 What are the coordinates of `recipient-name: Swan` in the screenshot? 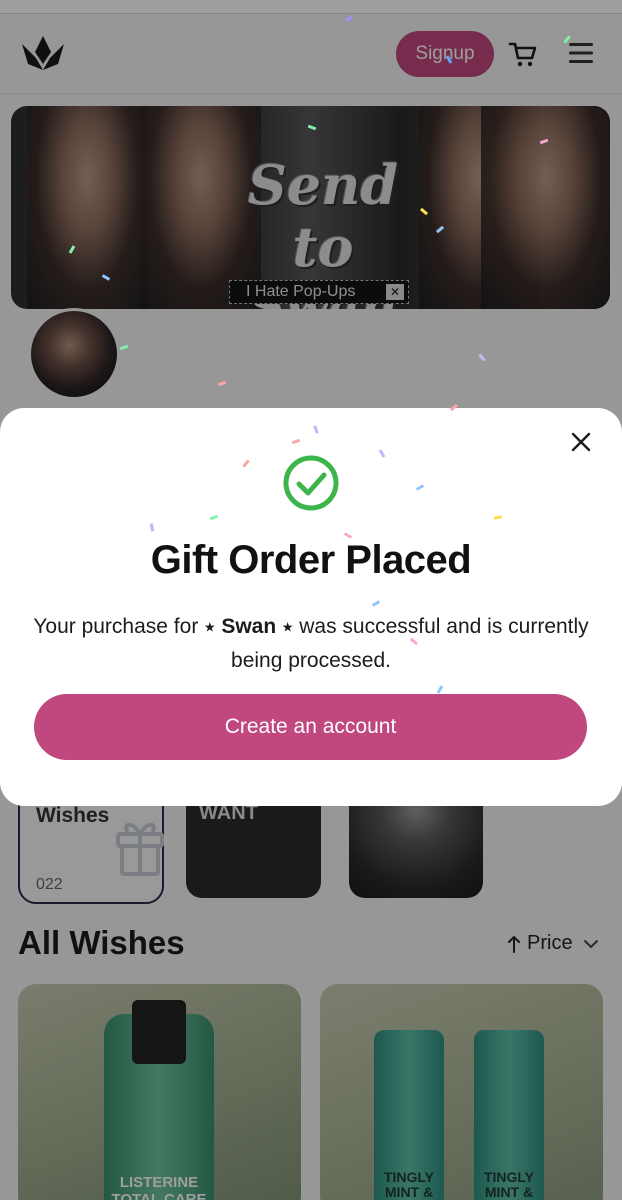 It's located at (249, 626).